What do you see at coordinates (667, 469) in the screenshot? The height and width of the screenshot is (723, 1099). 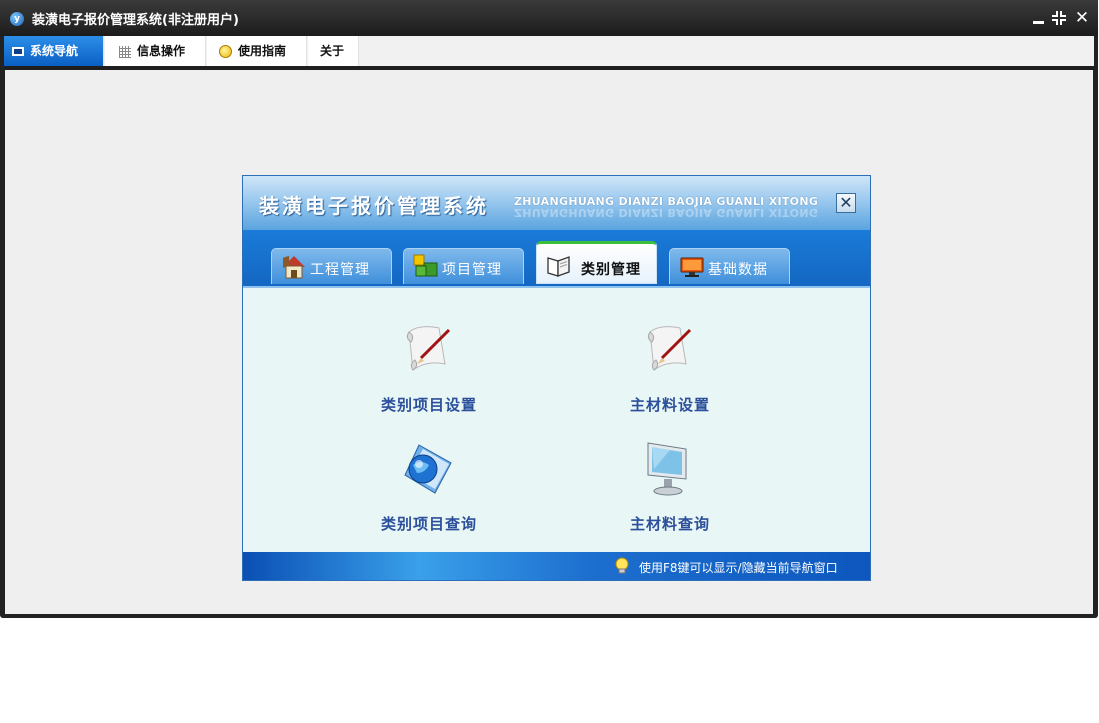 I see `lcd-monitor-icon` at bounding box center [667, 469].